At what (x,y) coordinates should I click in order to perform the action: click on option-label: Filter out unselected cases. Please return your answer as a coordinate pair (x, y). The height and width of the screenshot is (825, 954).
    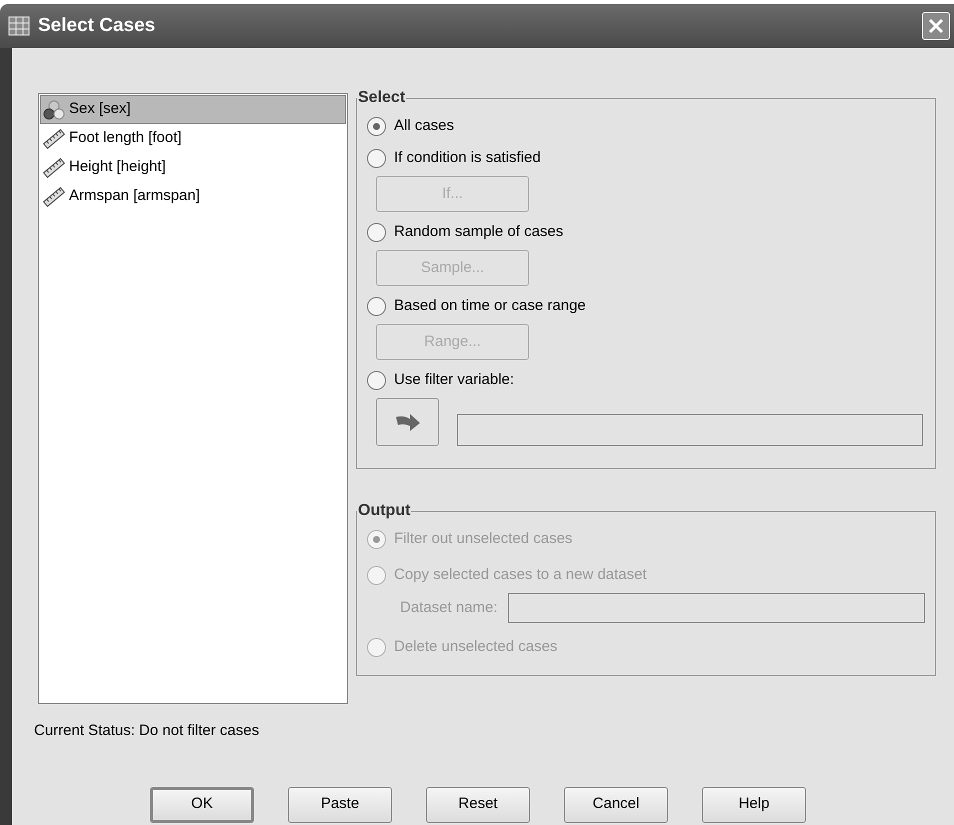
    Looking at the image, I should click on (483, 538).